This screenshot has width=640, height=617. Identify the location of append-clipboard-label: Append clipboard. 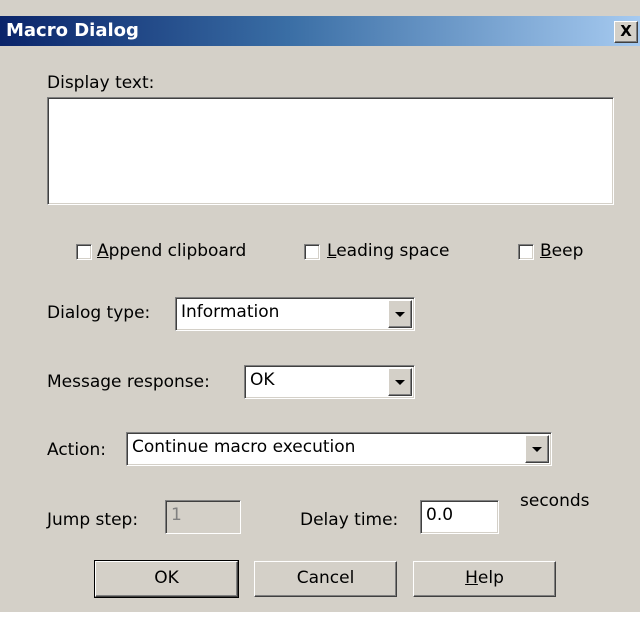
(171, 251).